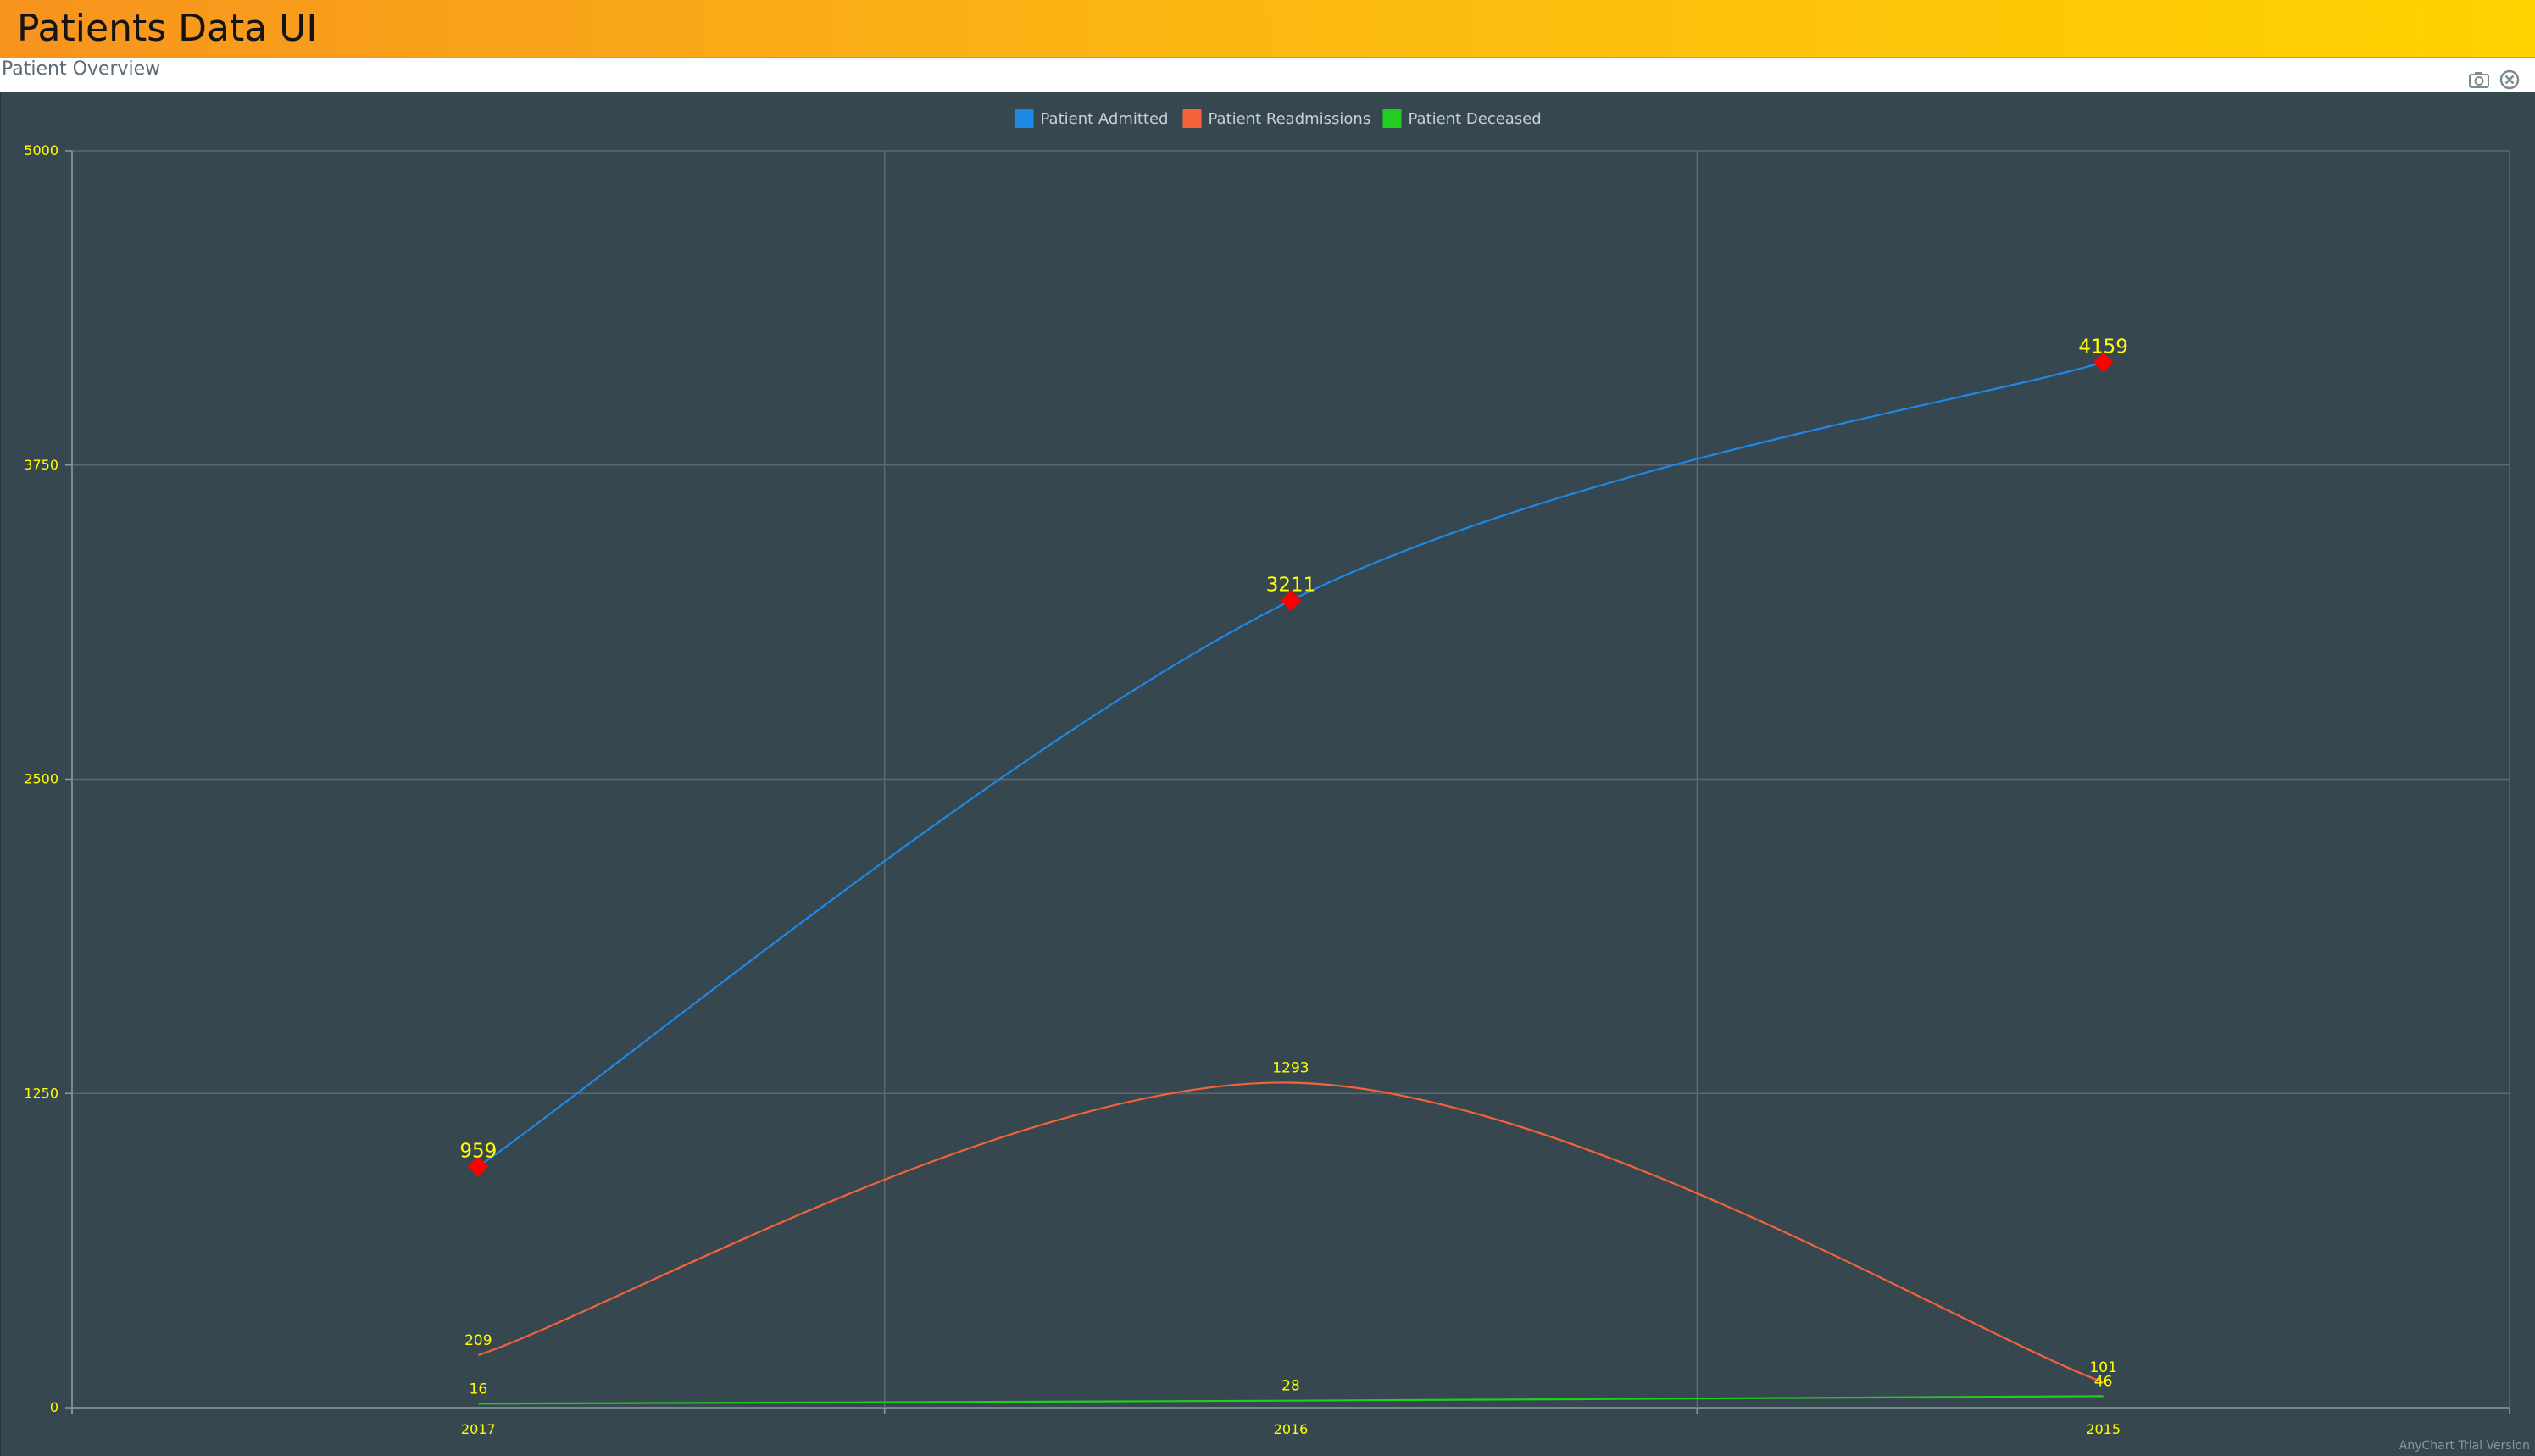 This screenshot has height=1456, width=2535. What do you see at coordinates (478, 1429) in the screenshot?
I see `x-tick-label: 2017` at bounding box center [478, 1429].